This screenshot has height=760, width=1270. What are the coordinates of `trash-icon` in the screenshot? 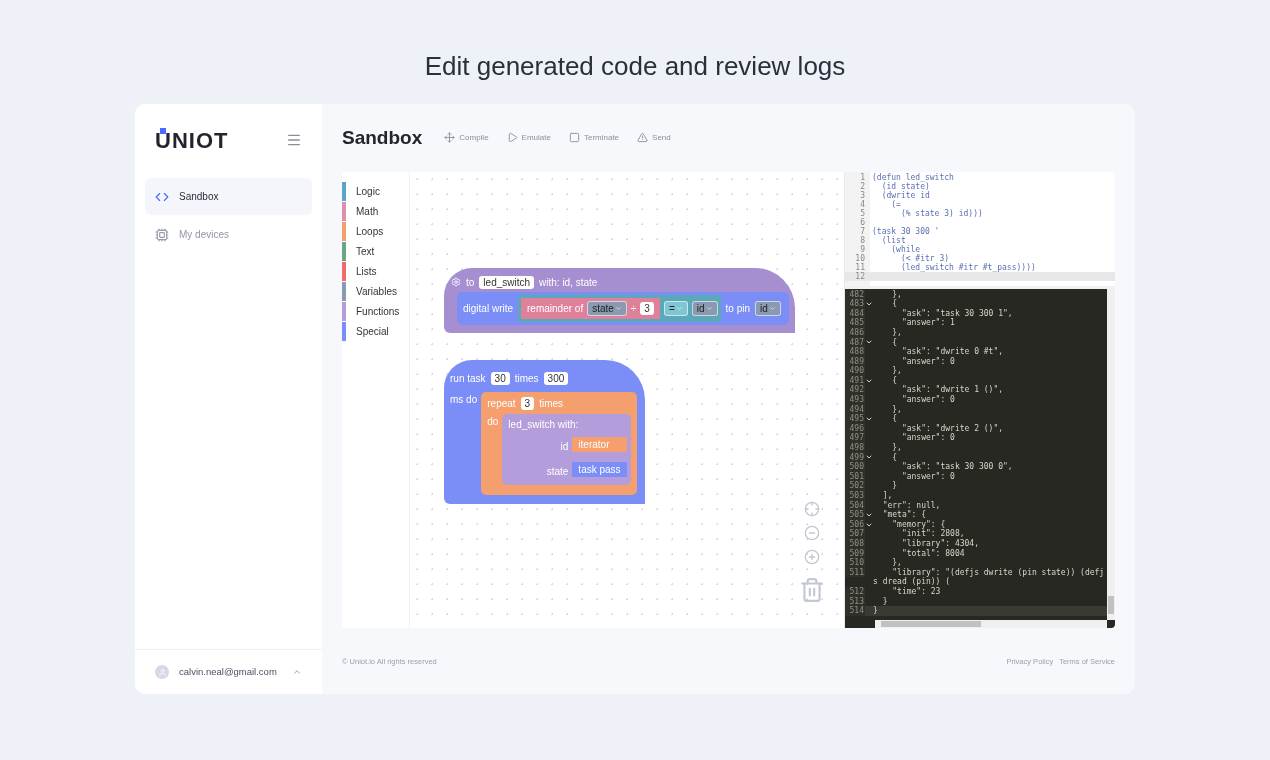 It's located at (812, 589).